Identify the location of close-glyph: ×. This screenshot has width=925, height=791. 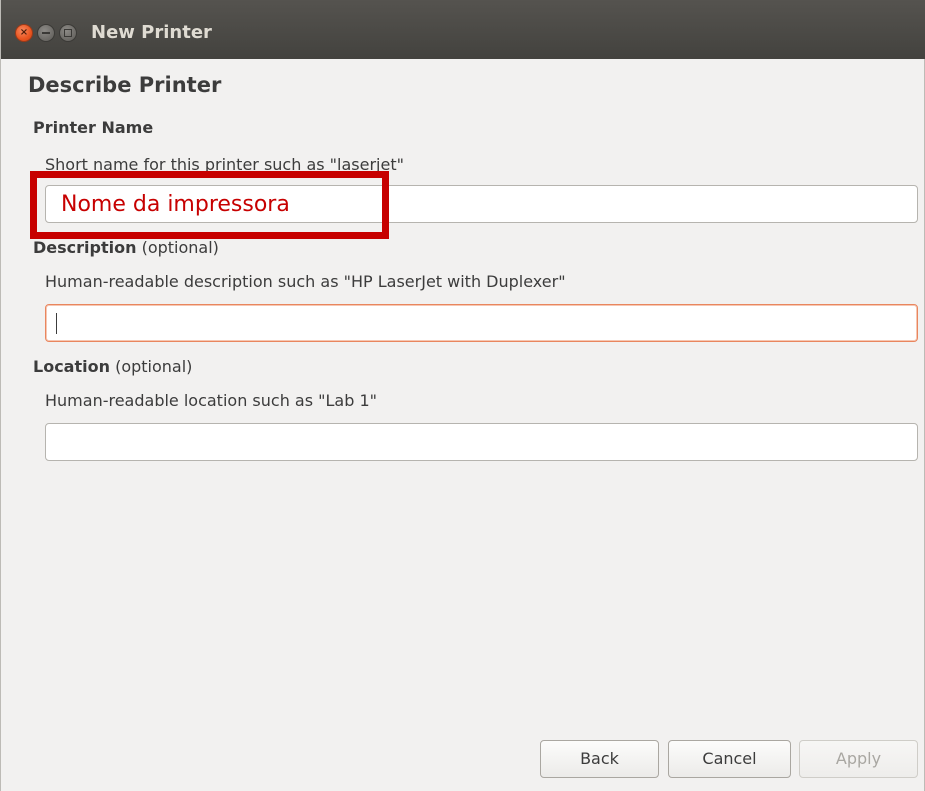
(24, 32).